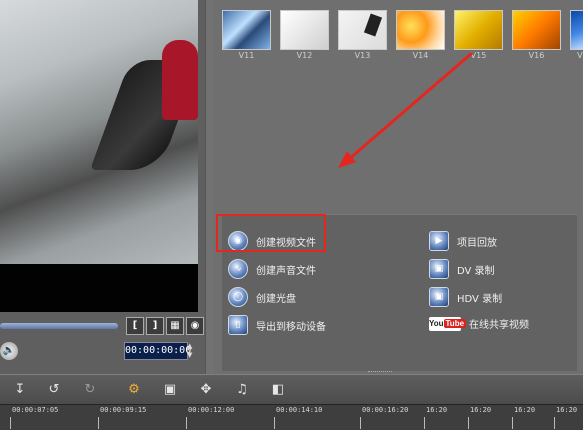 The image size is (583, 430). What do you see at coordinates (448, 323) in the screenshot?
I see `youtube-logo: You Tube` at bounding box center [448, 323].